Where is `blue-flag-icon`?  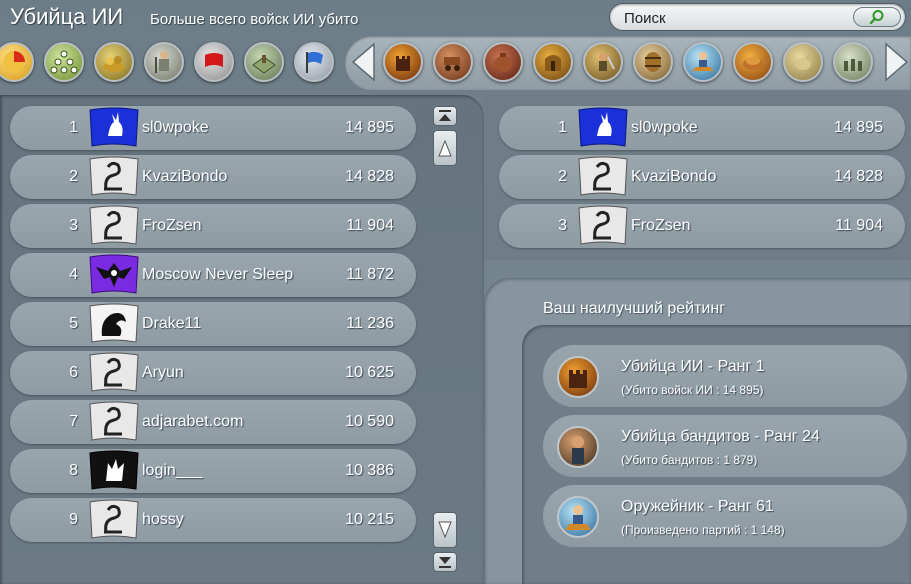 blue-flag-icon is located at coordinates (314, 62).